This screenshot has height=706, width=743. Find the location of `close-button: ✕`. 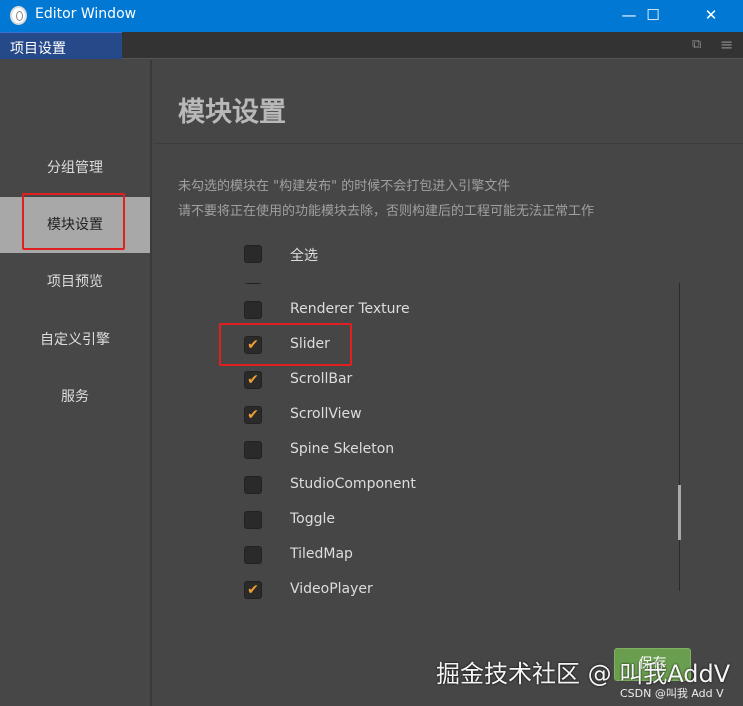

close-button: ✕ is located at coordinates (711, 16).